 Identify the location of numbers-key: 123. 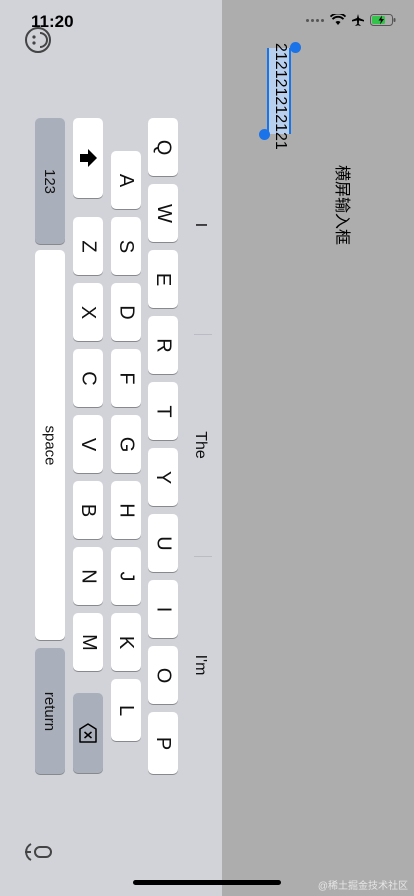
(50, 181).